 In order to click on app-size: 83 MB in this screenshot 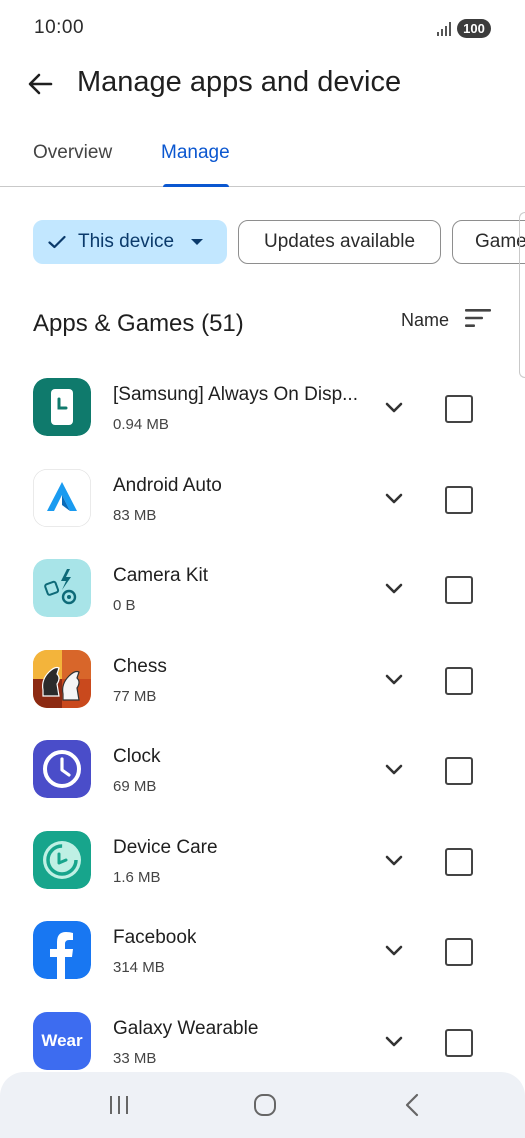, I will do `click(135, 515)`.